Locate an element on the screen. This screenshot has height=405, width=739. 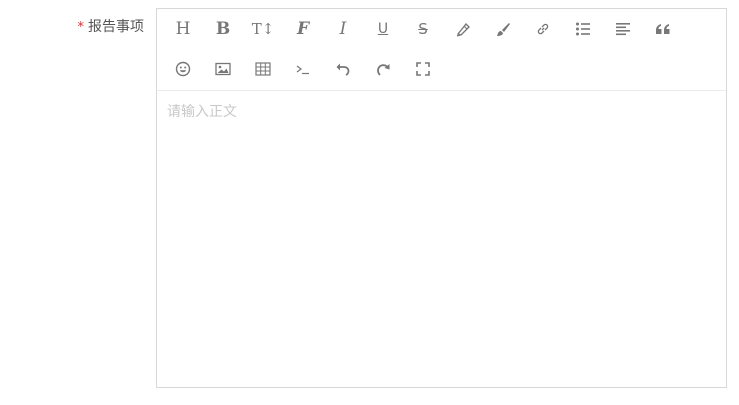
text-color-button is located at coordinates (463, 29).